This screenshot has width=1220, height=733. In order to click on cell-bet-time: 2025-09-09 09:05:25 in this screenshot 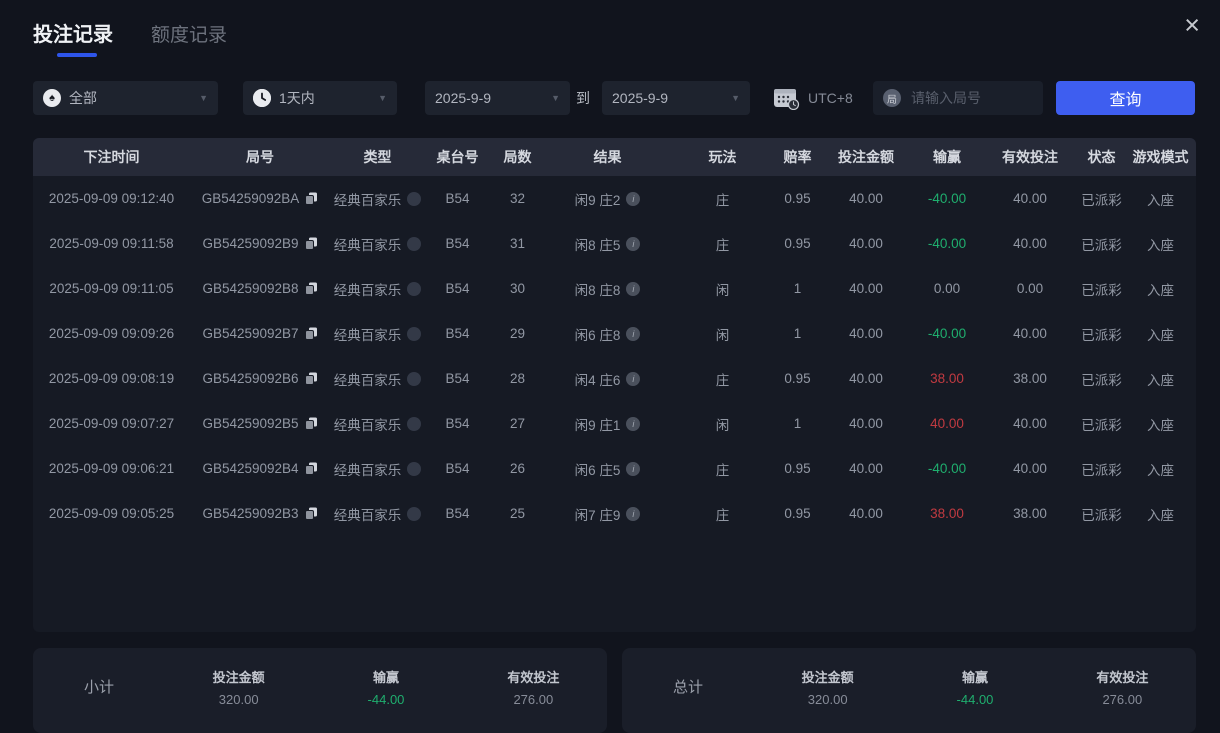, I will do `click(111, 513)`.